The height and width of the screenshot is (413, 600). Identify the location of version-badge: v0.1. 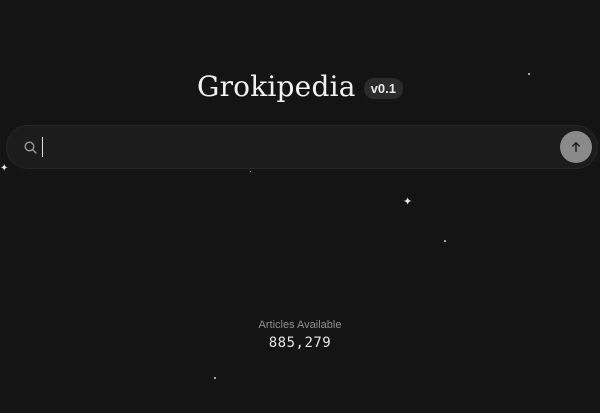
(383, 88).